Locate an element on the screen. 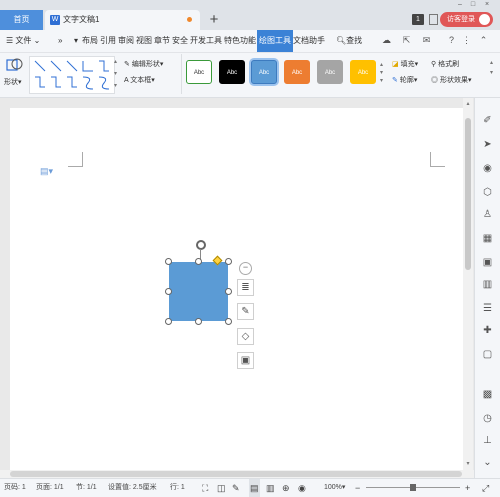  gift-icon: ✚ is located at coordinates (487, 330).